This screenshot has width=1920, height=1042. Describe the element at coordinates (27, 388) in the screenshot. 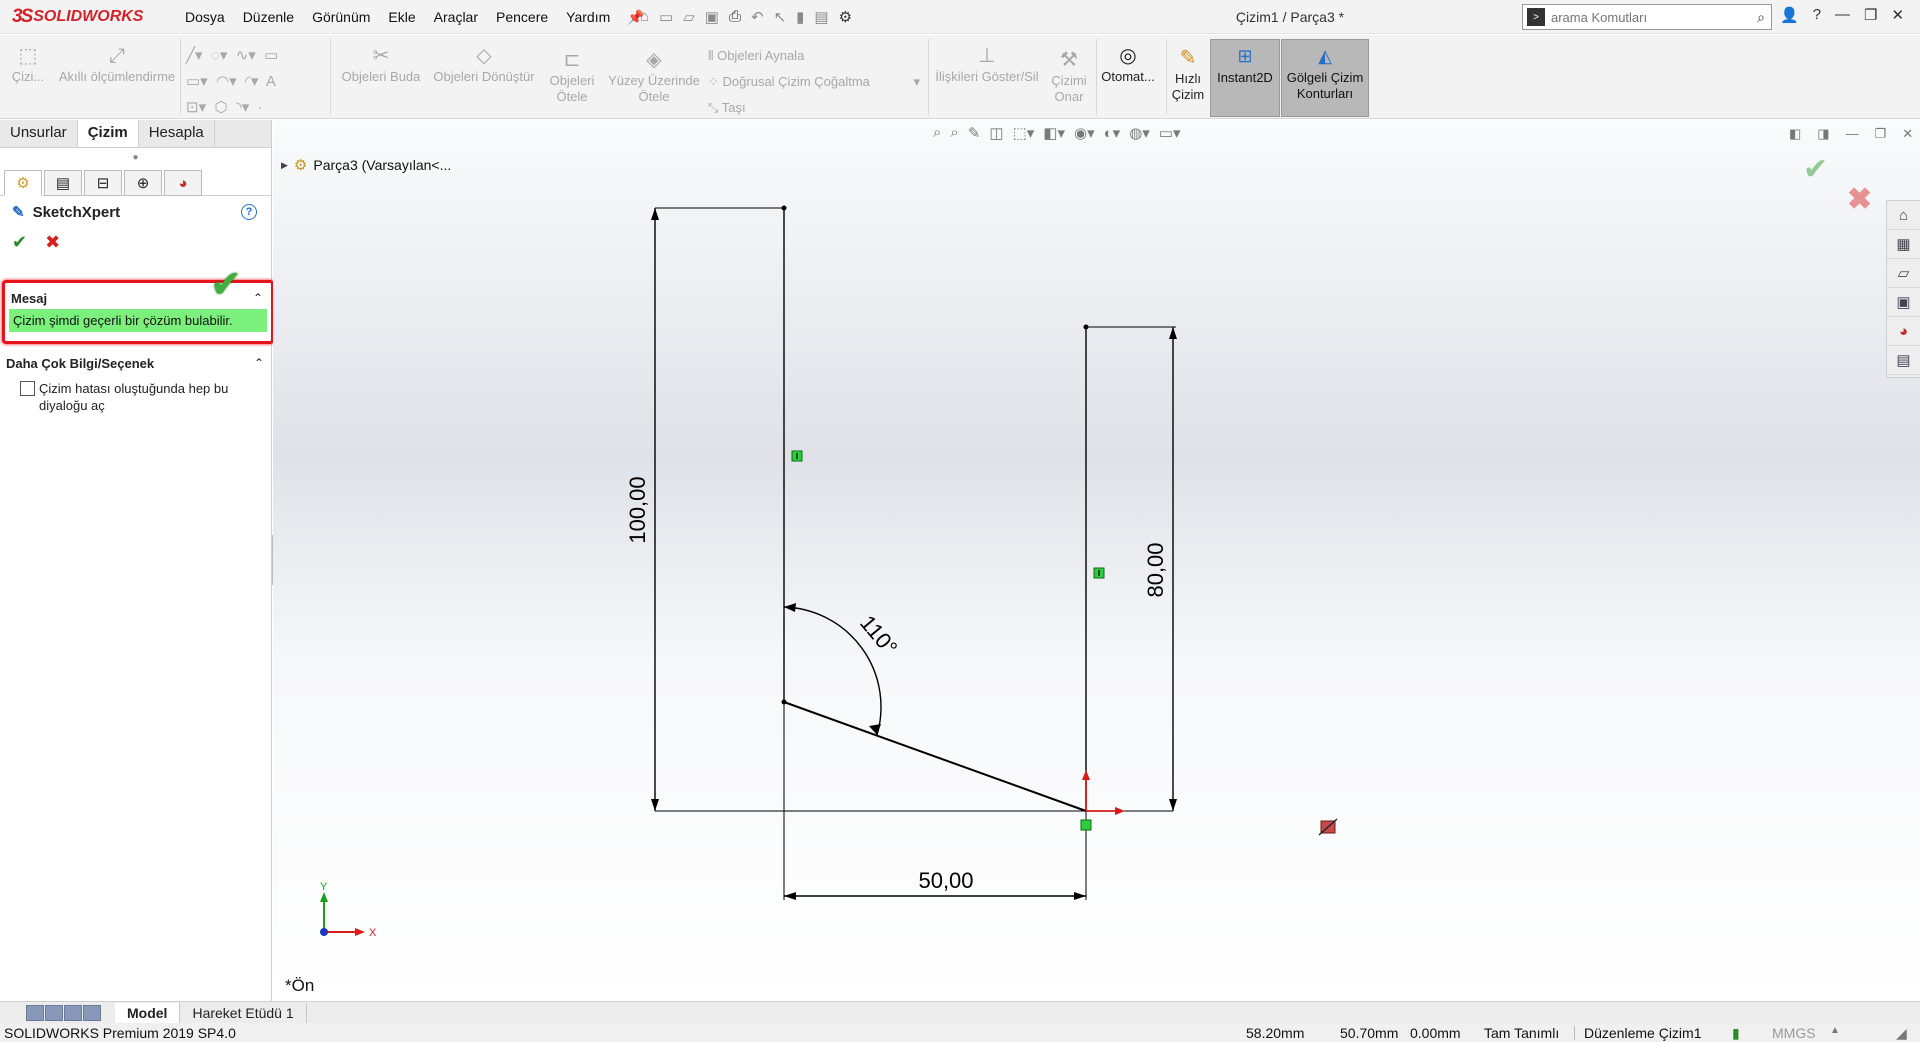

I see `always-show-dialog-checkbox` at that location.